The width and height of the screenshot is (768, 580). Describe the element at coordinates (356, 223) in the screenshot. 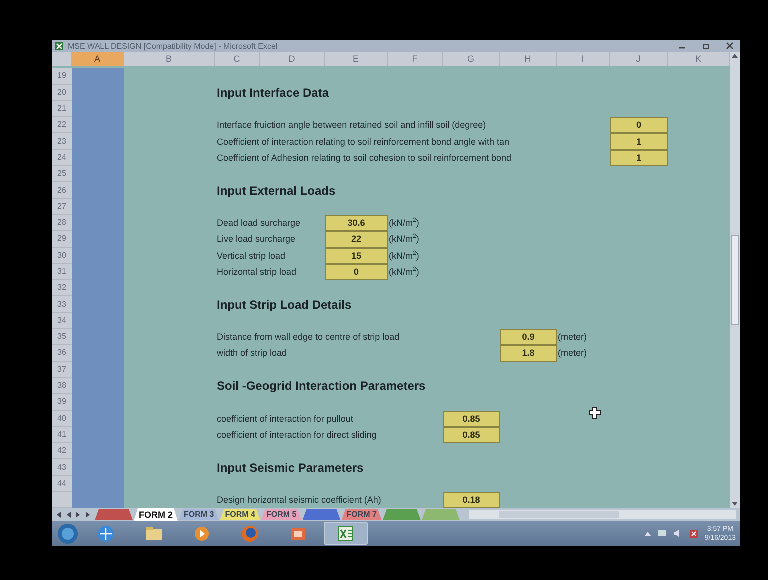

I see `input-cell: 30.6` at that location.